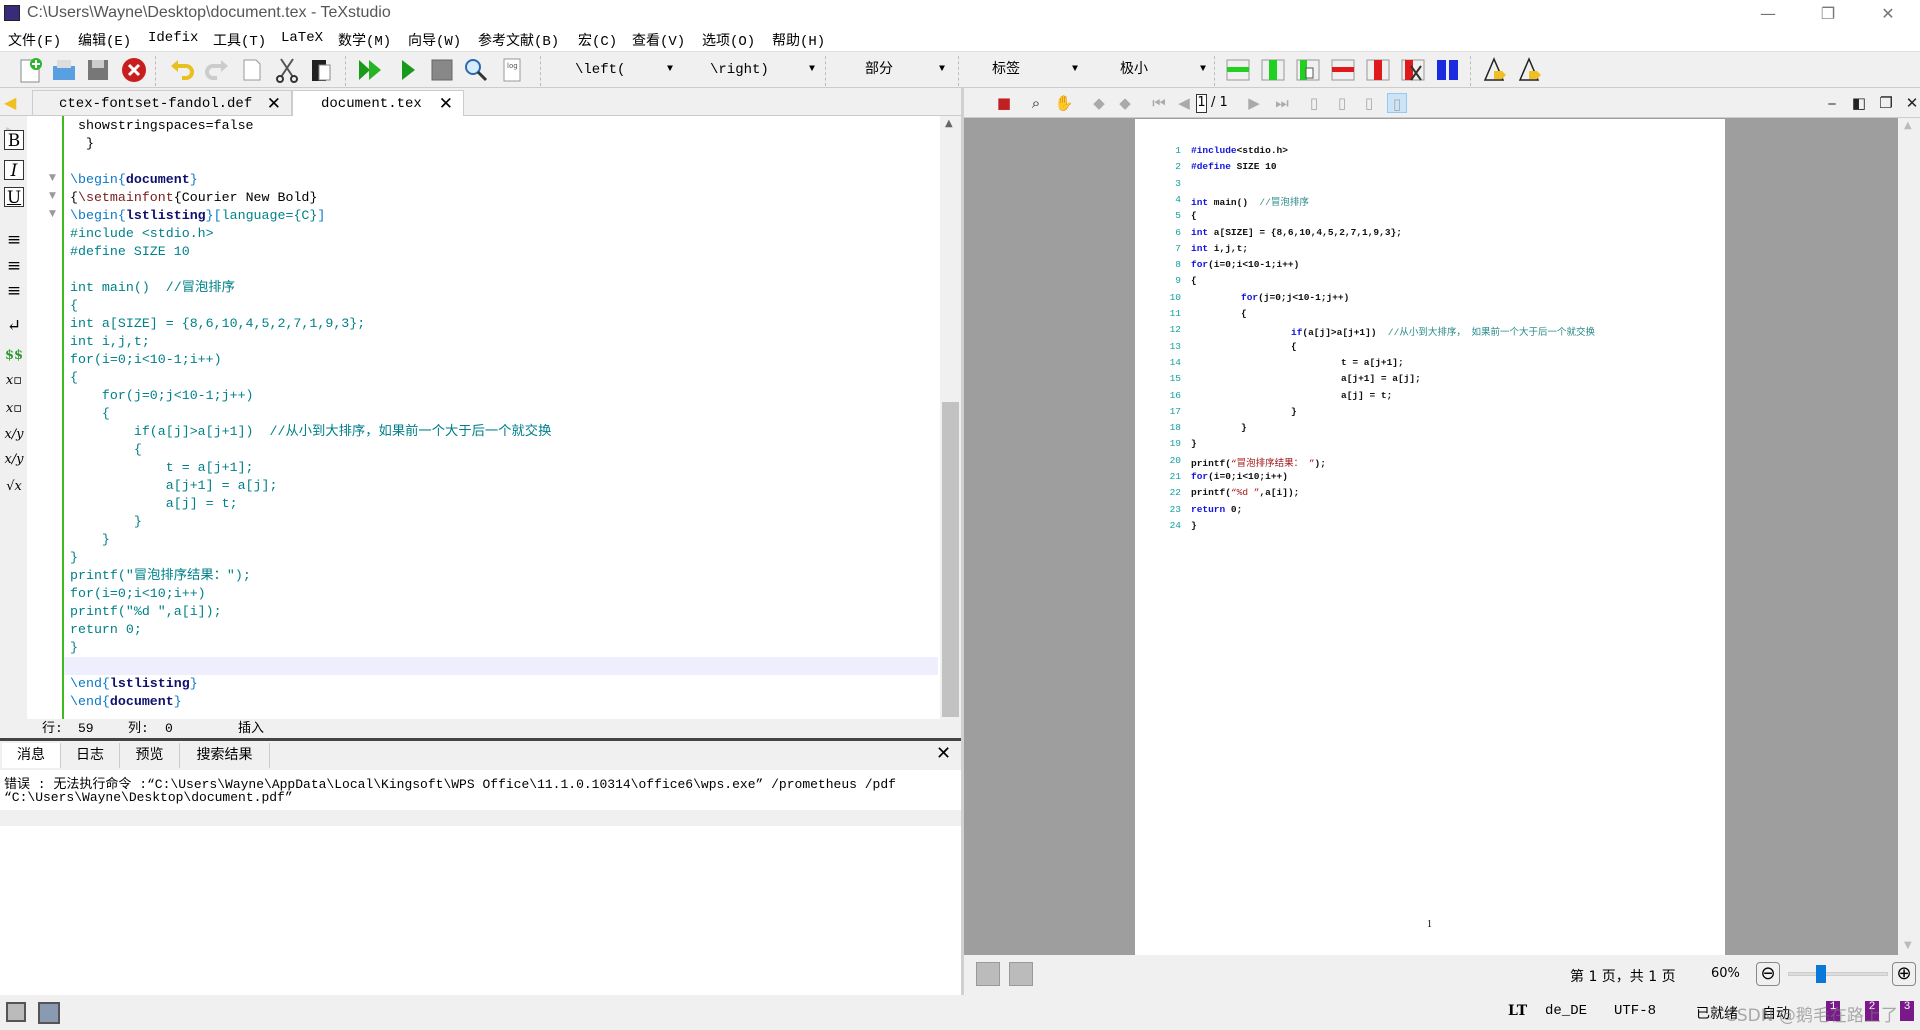 The width and height of the screenshot is (1920, 1030). Describe the element at coordinates (1904, 974) in the screenshot. I see `zoom-in-button: ⊕` at that location.